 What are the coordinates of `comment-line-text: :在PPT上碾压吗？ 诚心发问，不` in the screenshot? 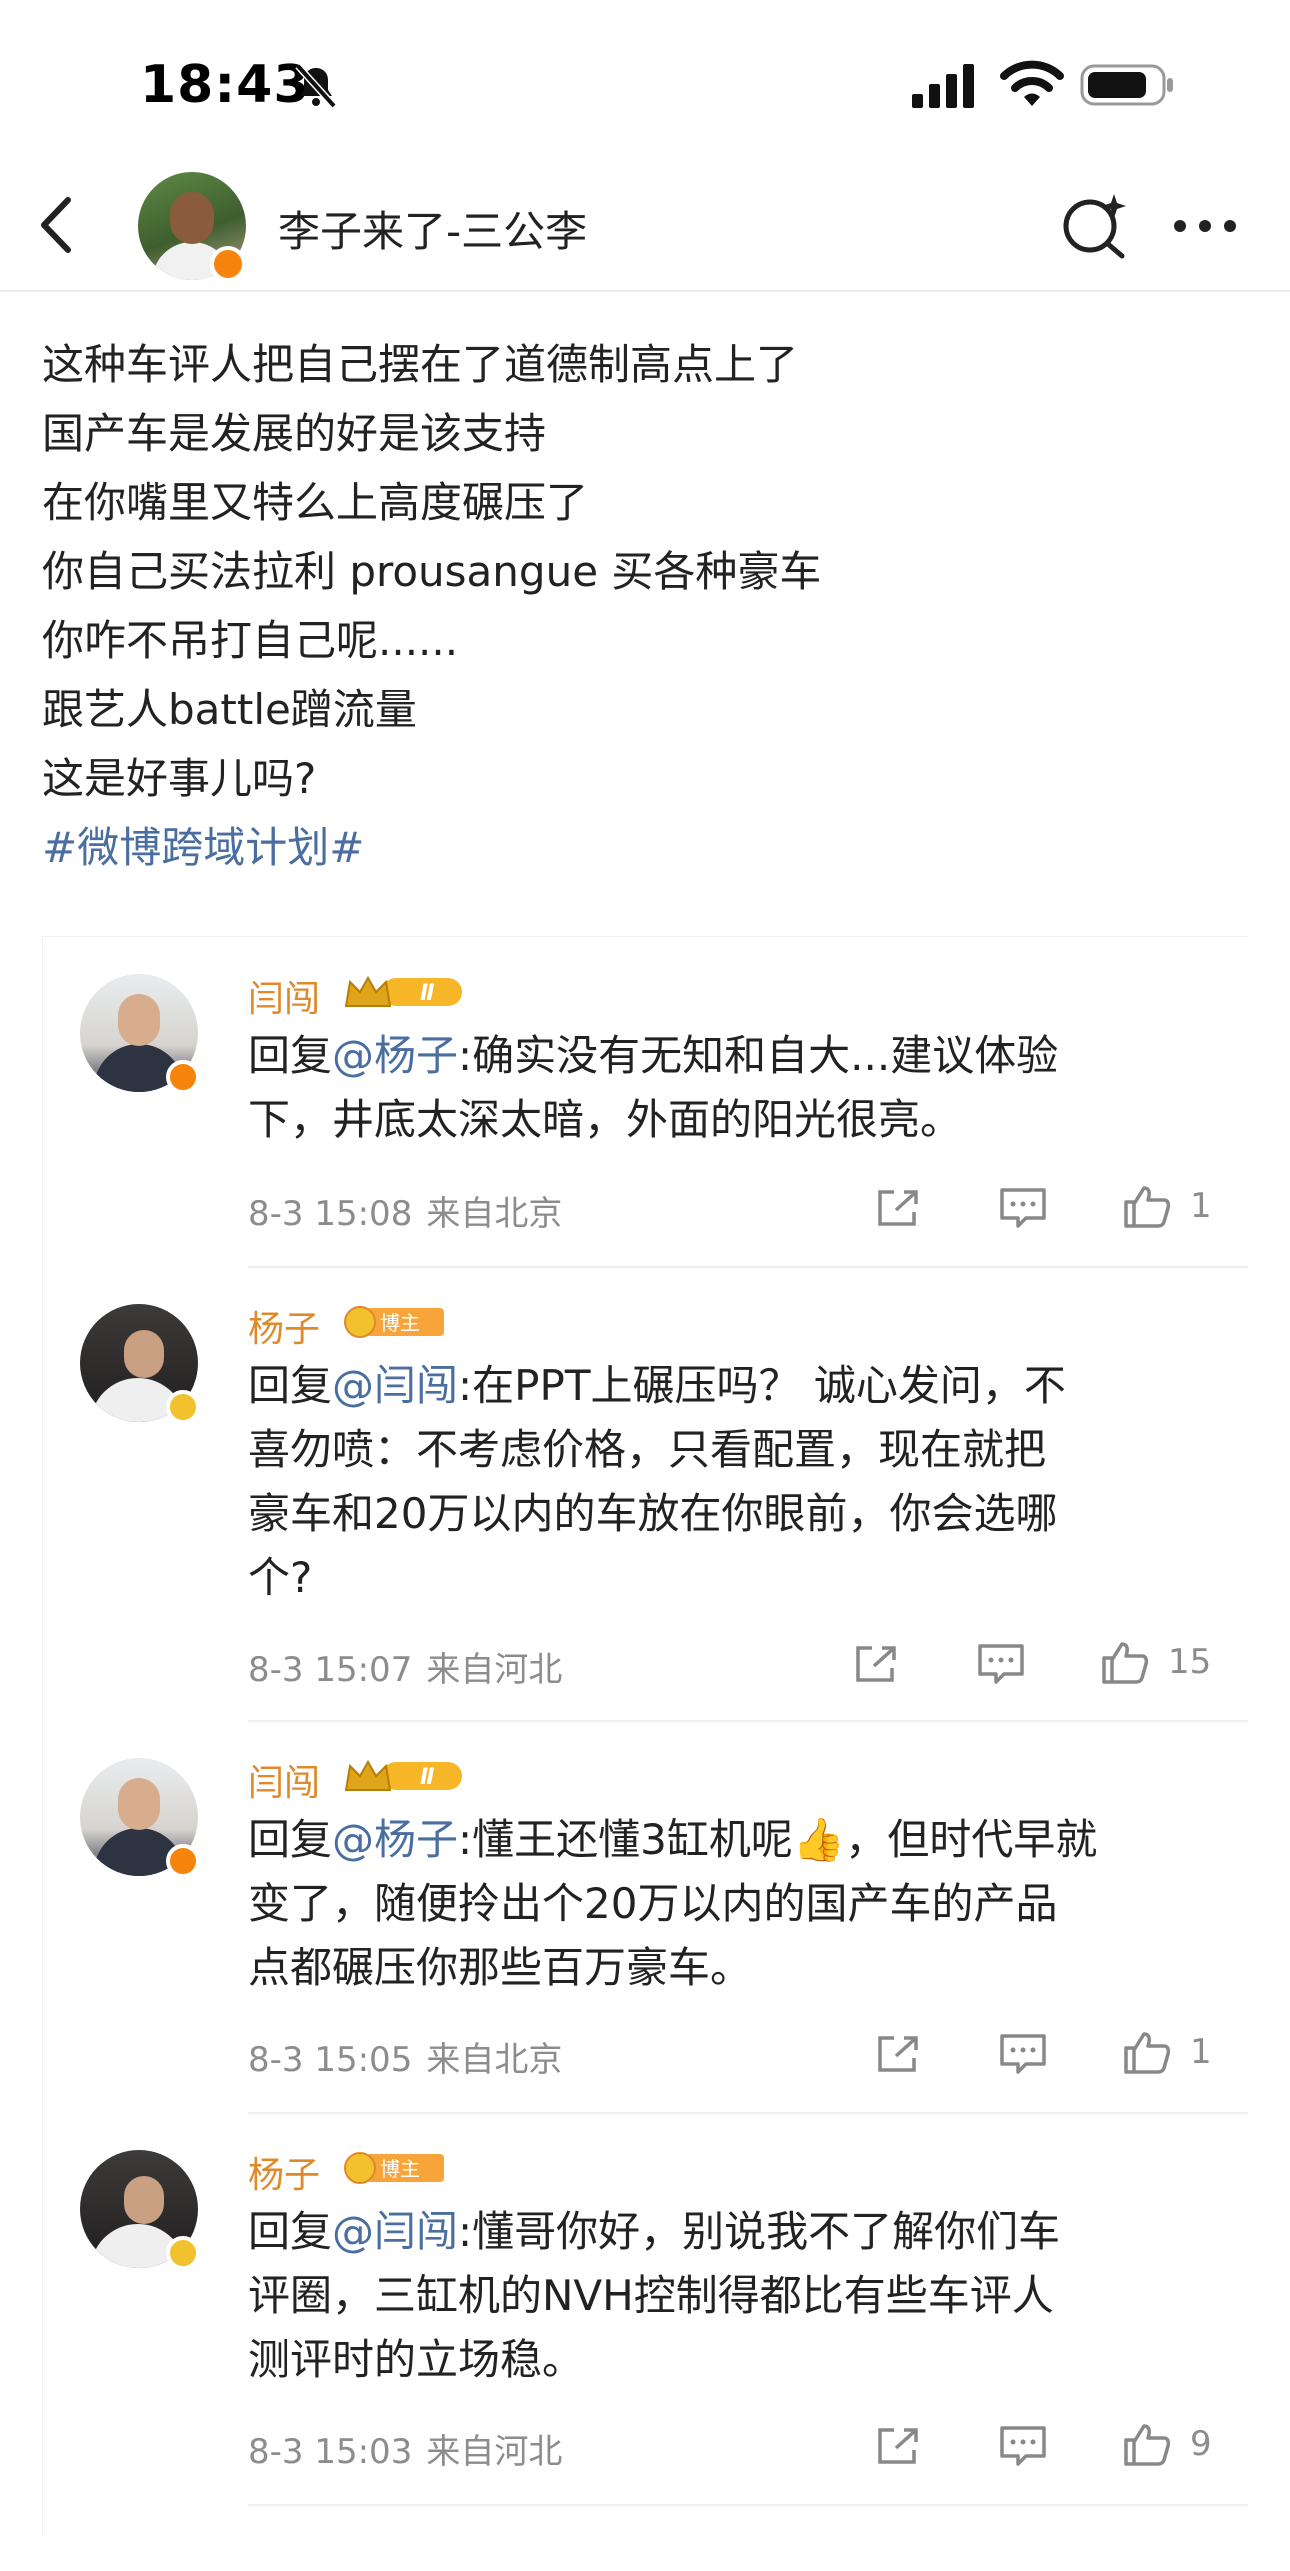 It's located at (762, 1385).